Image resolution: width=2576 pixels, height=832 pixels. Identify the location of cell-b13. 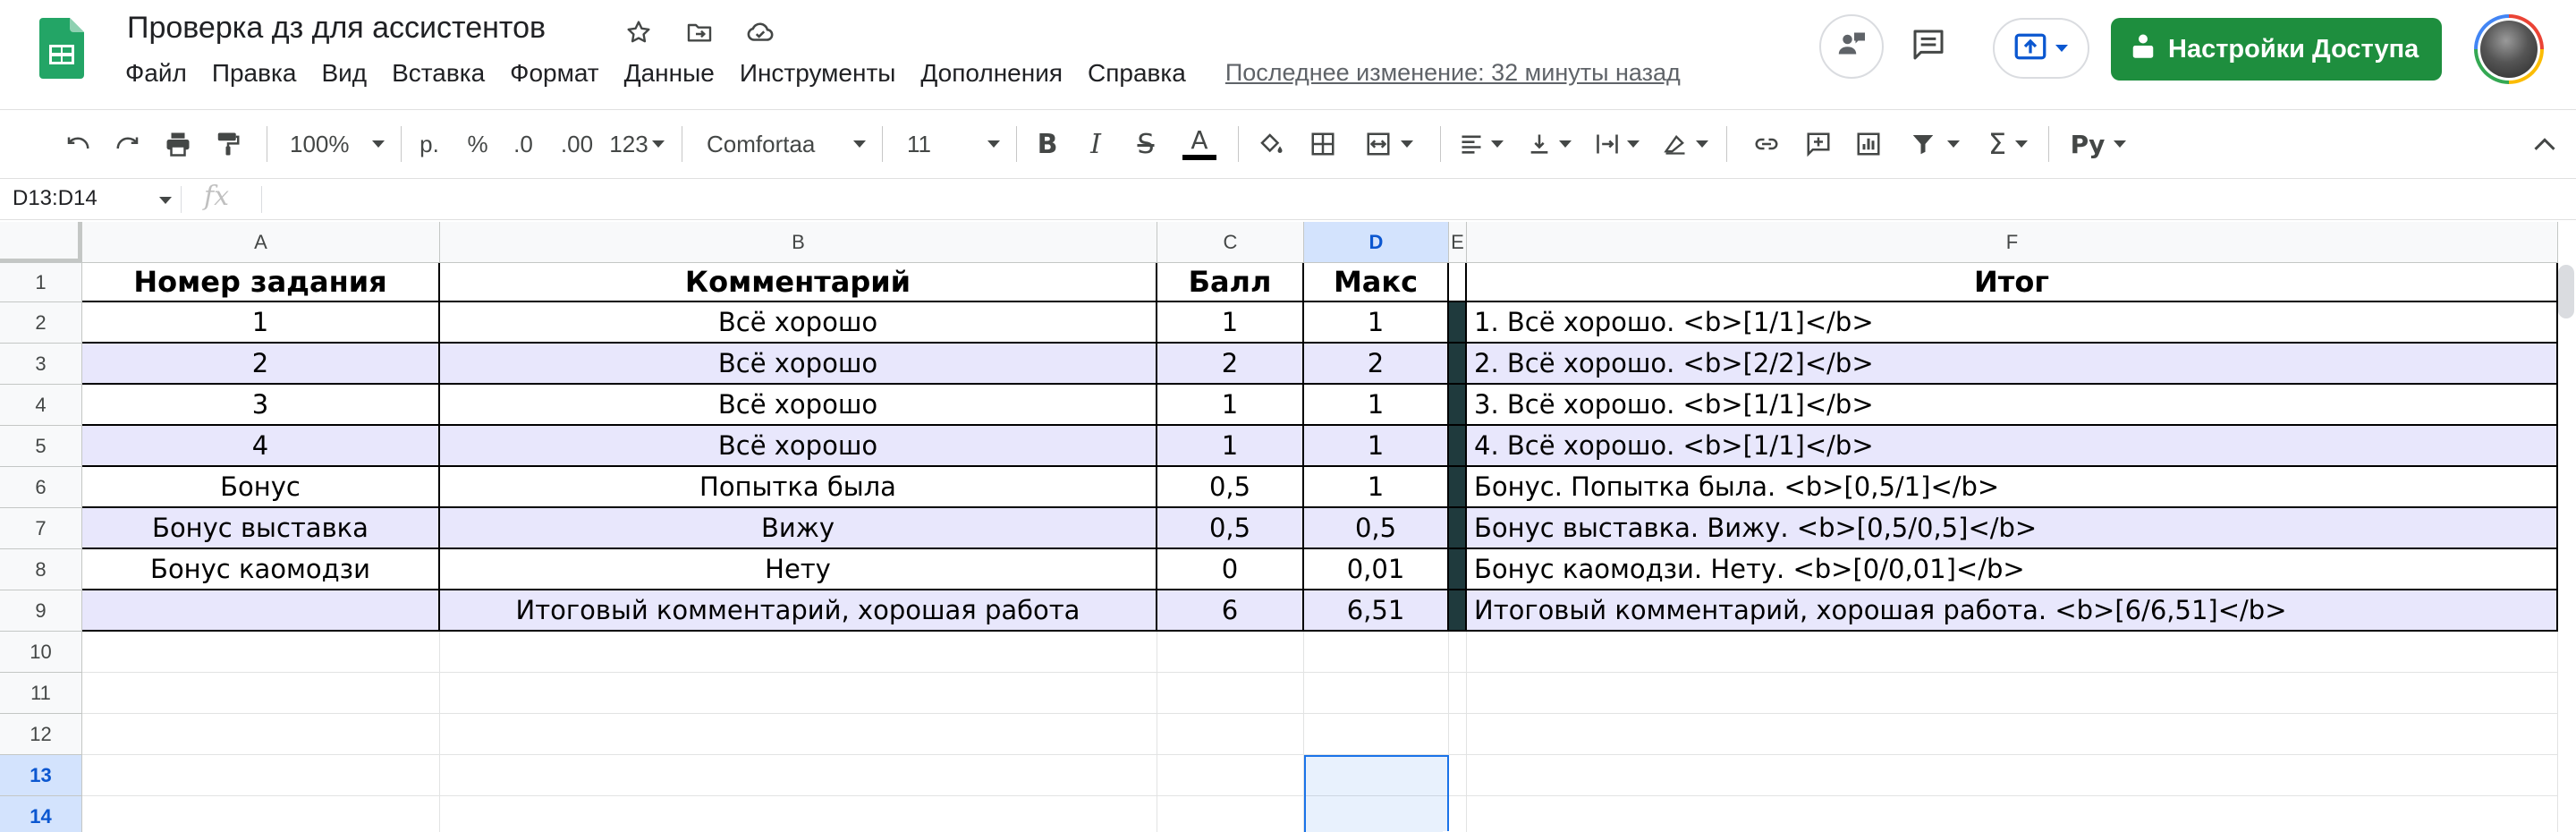
(798, 775).